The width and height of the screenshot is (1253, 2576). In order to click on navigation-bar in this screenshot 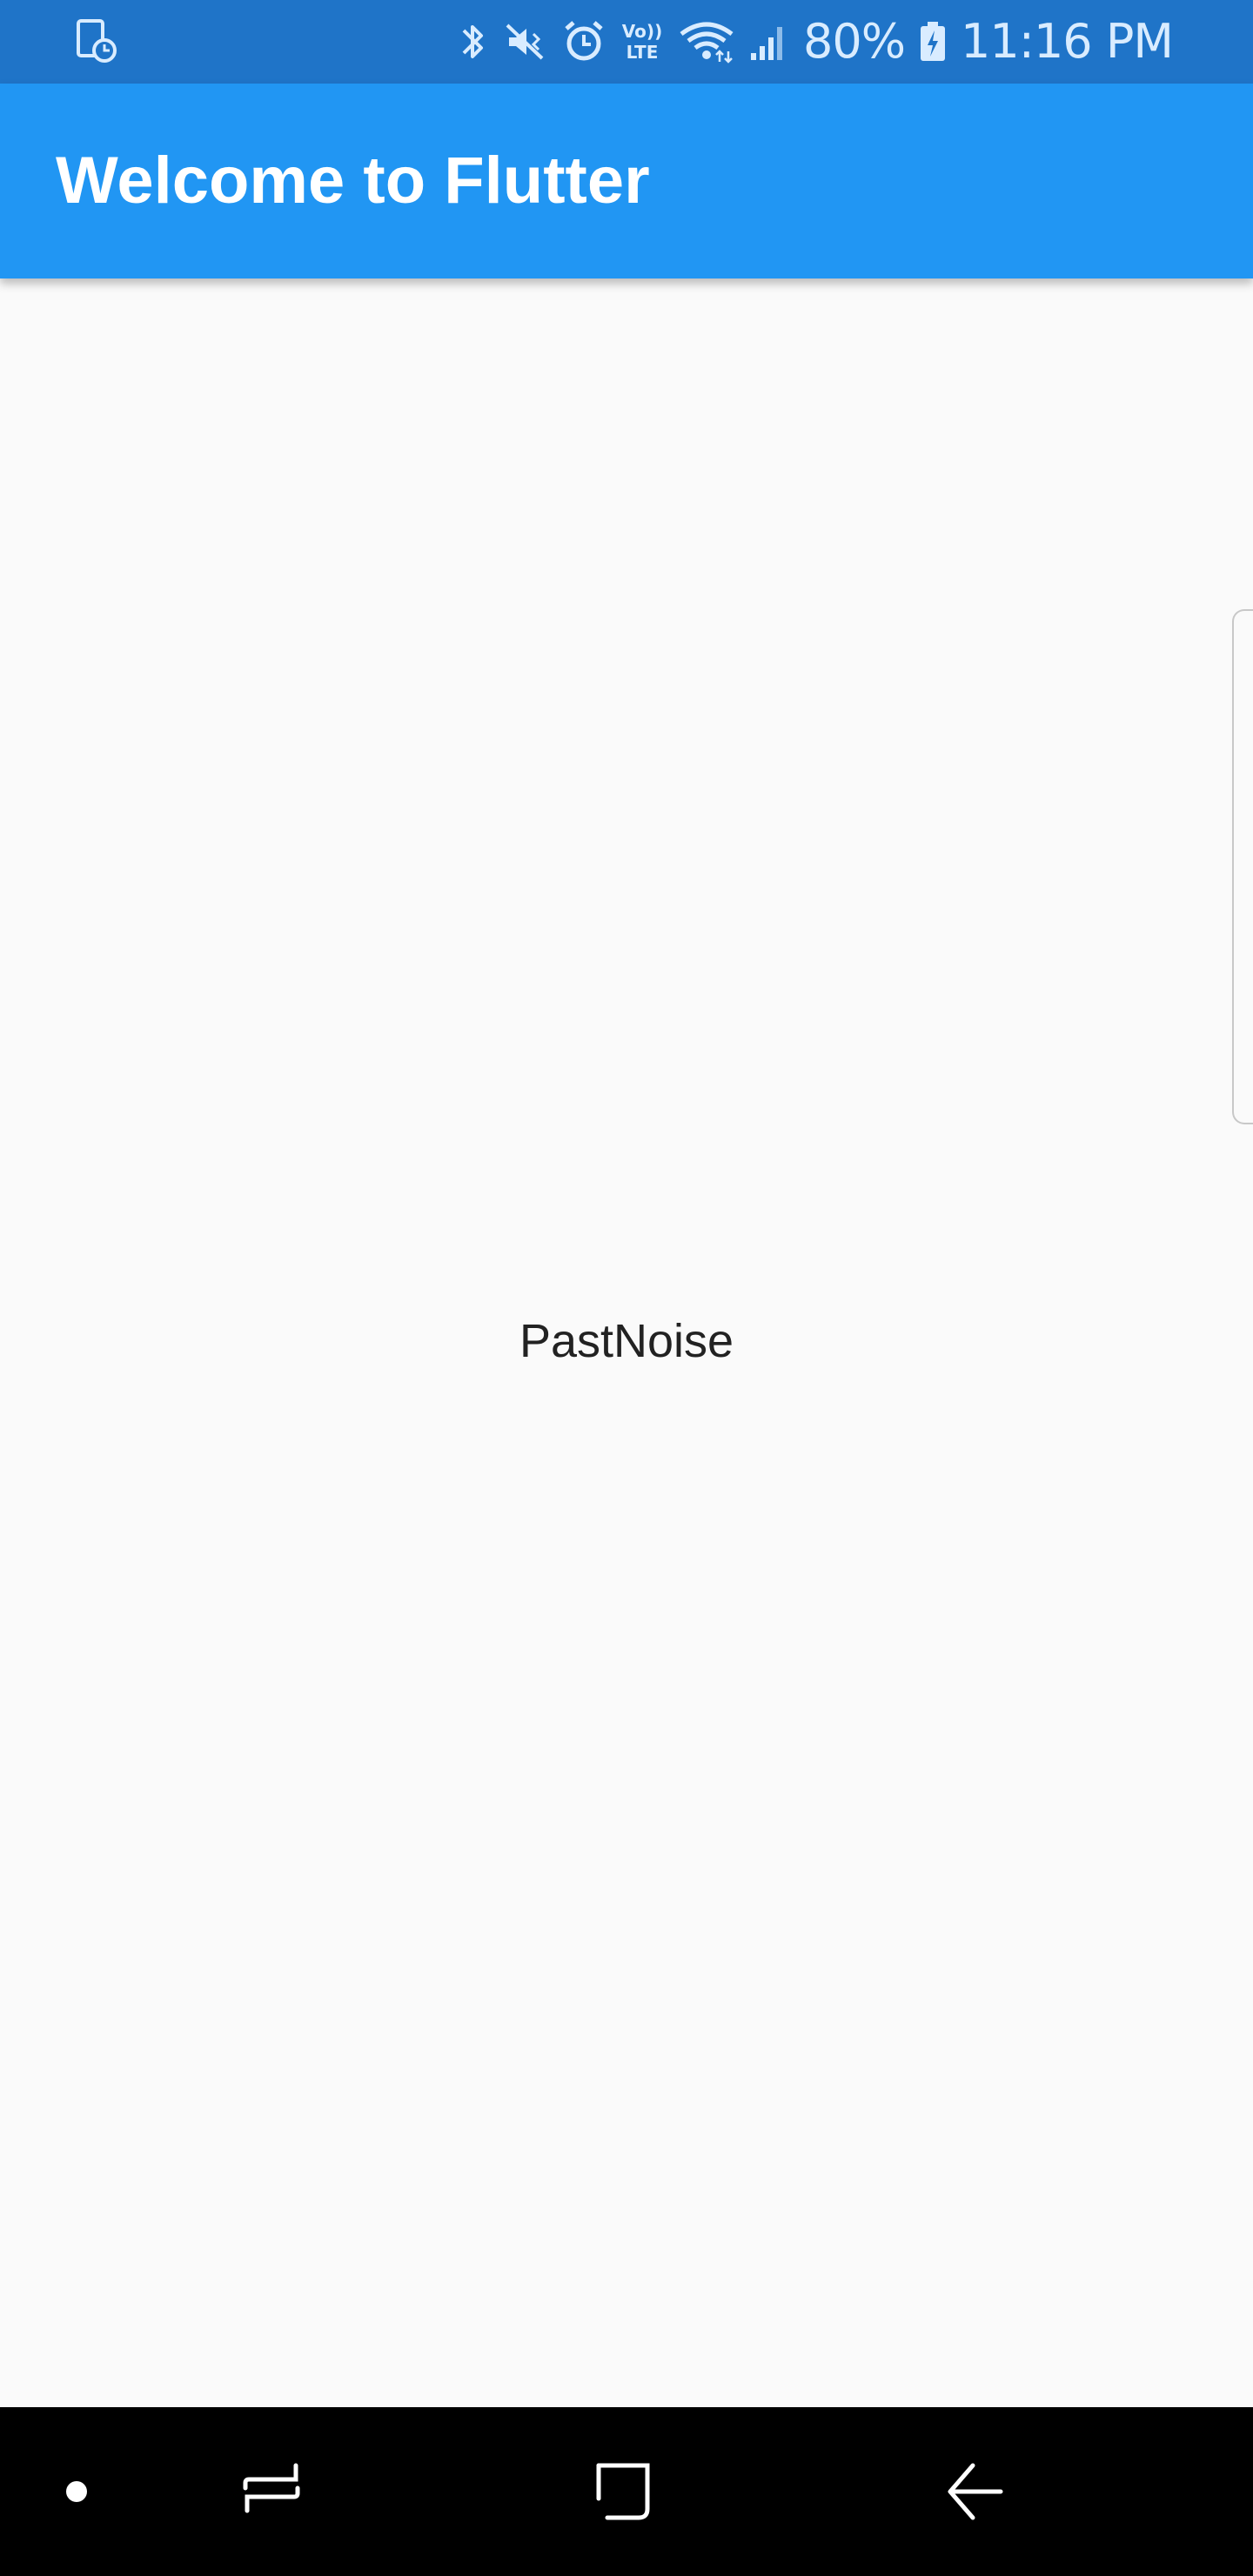, I will do `click(626, 2492)`.